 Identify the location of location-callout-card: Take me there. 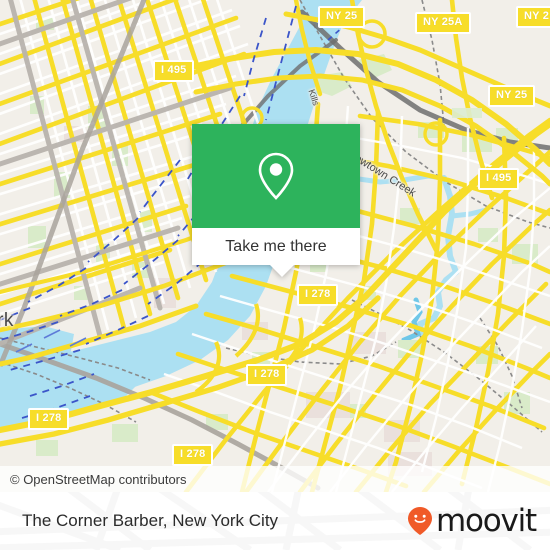
(276, 200).